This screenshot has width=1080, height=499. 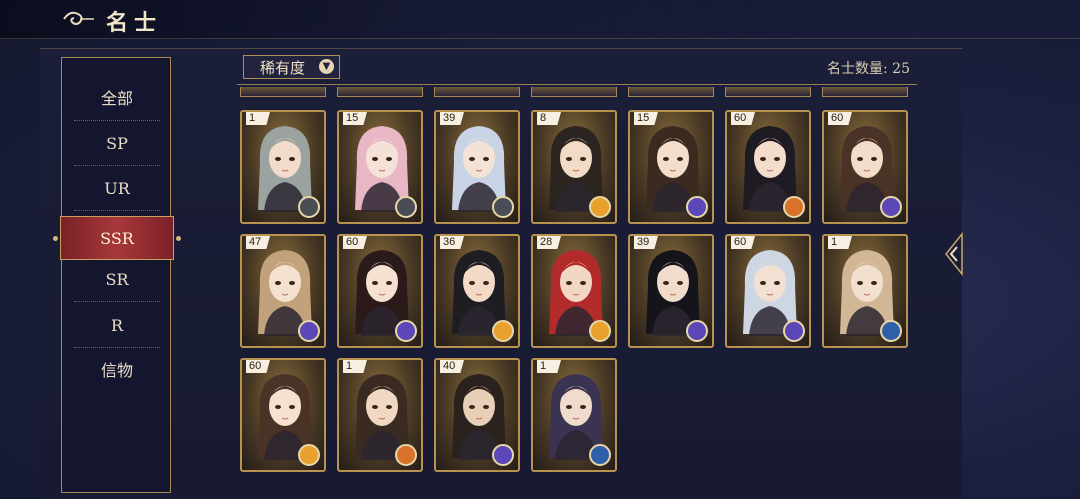 I want to click on side-expand-tab, so click(x=955, y=254).